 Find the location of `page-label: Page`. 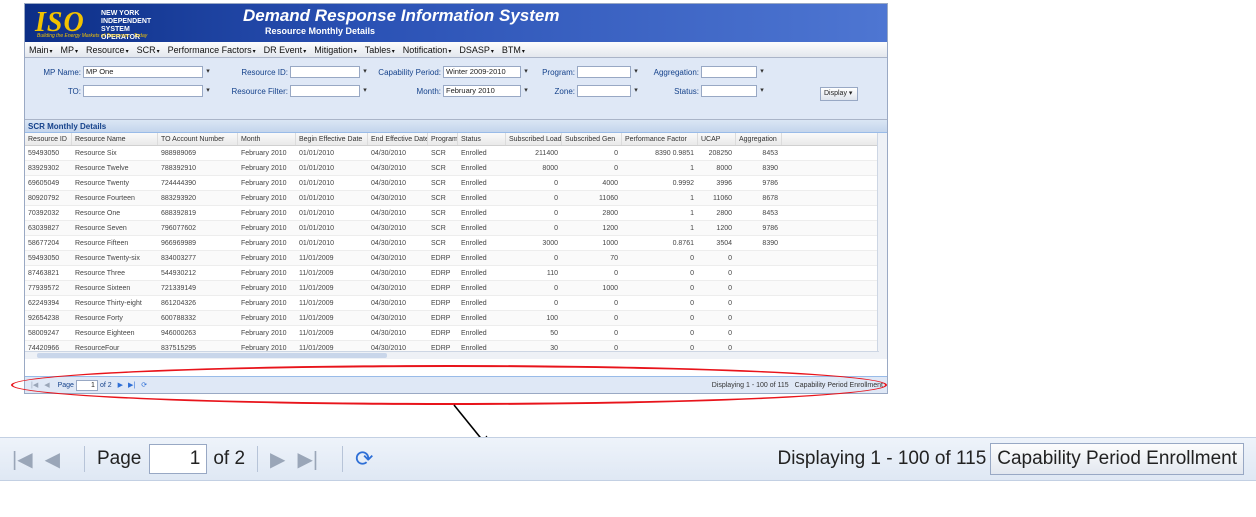

page-label: Page is located at coordinates (119, 458).